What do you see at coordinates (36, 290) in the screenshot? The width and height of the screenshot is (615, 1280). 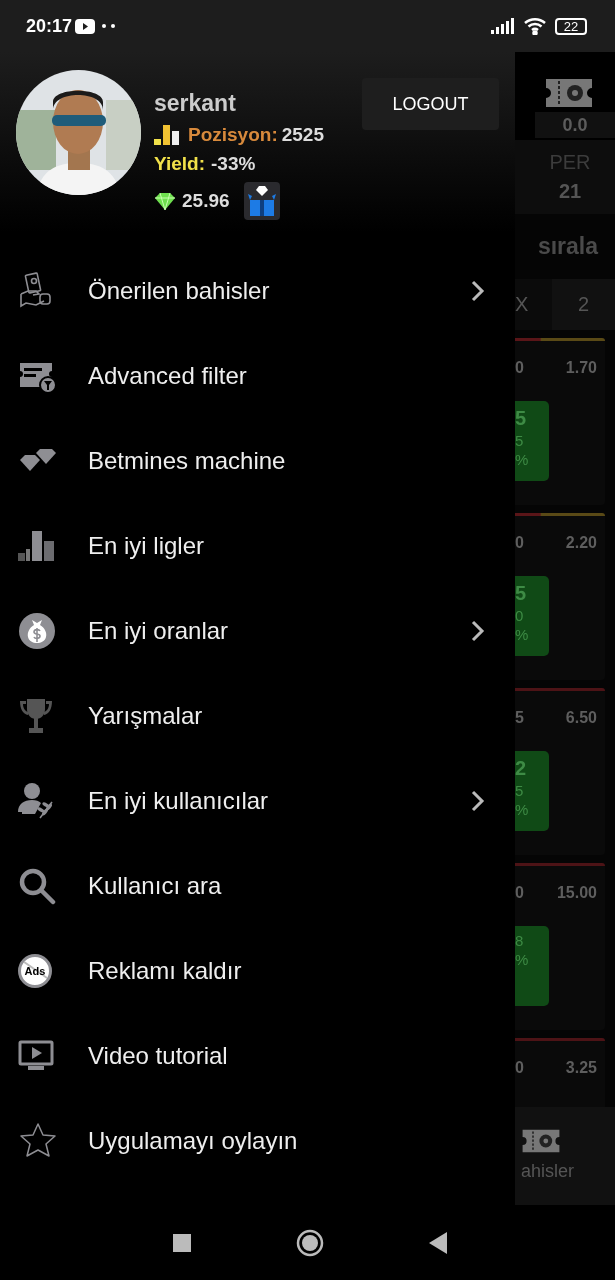 I see `hand-cash-icon` at bounding box center [36, 290].